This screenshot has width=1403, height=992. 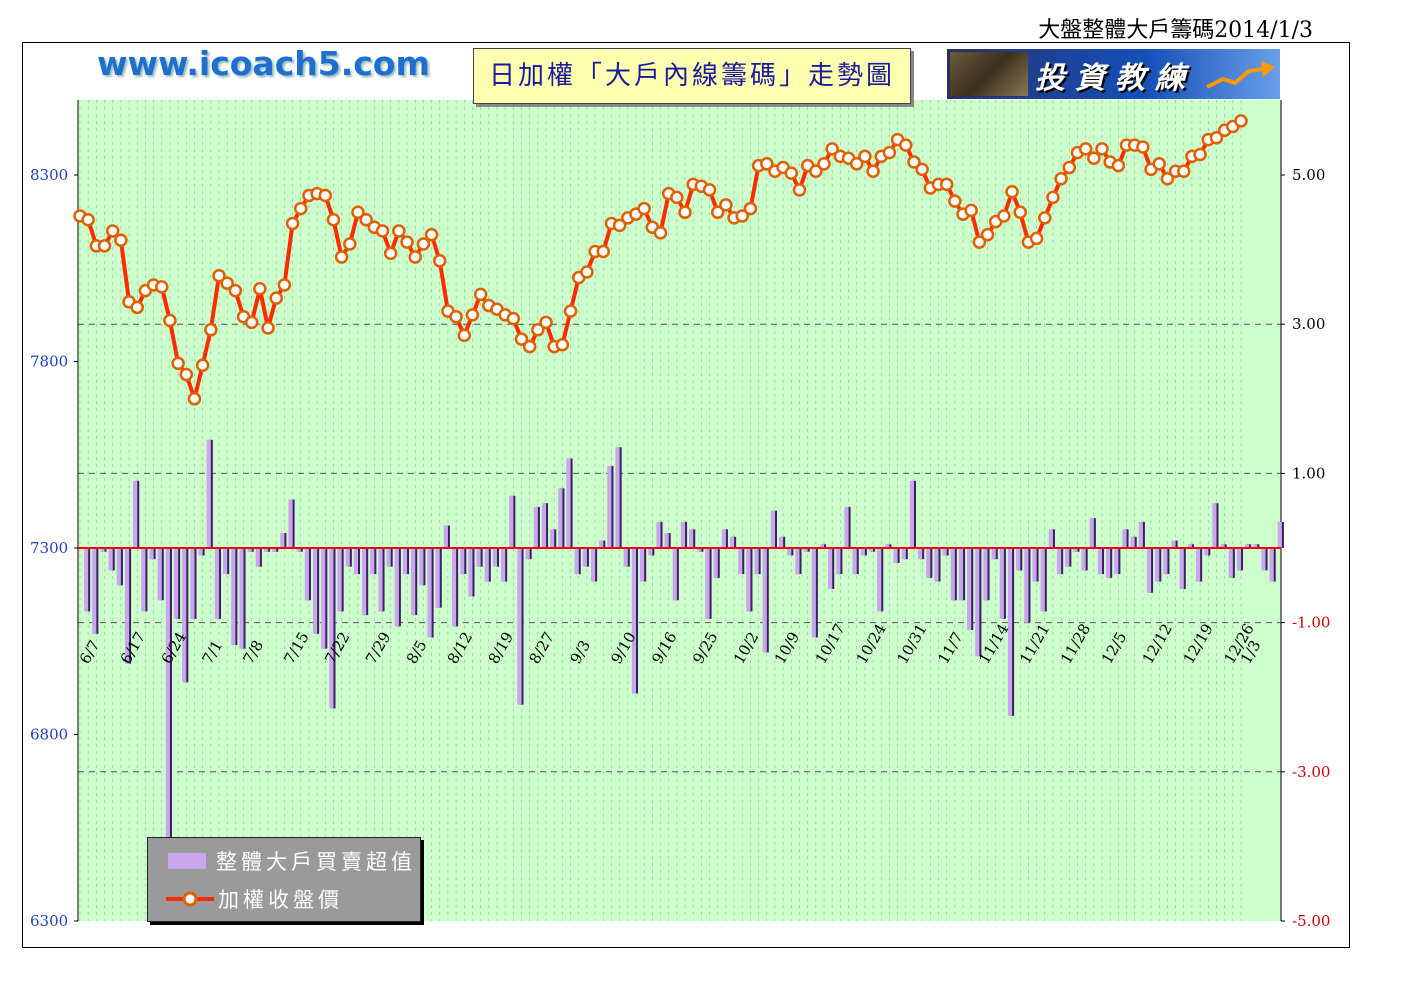 What do you see at coordinates (1305, 548) in the screenshot?
I see `right-axis-ticks: 5.00 3.00 1.00 -1.00 -3.00 -5.00` at bounding box center [1305, 548].